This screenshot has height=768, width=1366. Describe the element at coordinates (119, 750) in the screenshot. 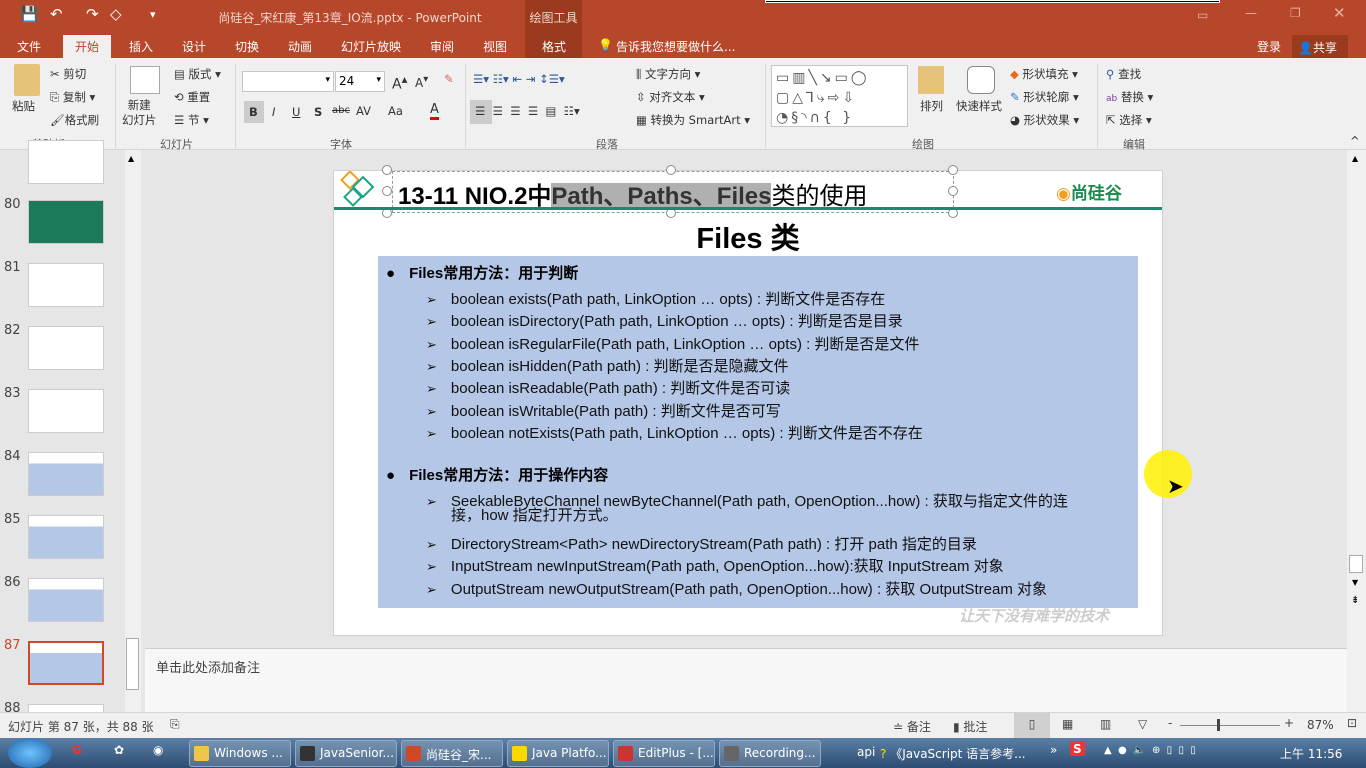

I see `pinned-app-icon: ✿` at that location.